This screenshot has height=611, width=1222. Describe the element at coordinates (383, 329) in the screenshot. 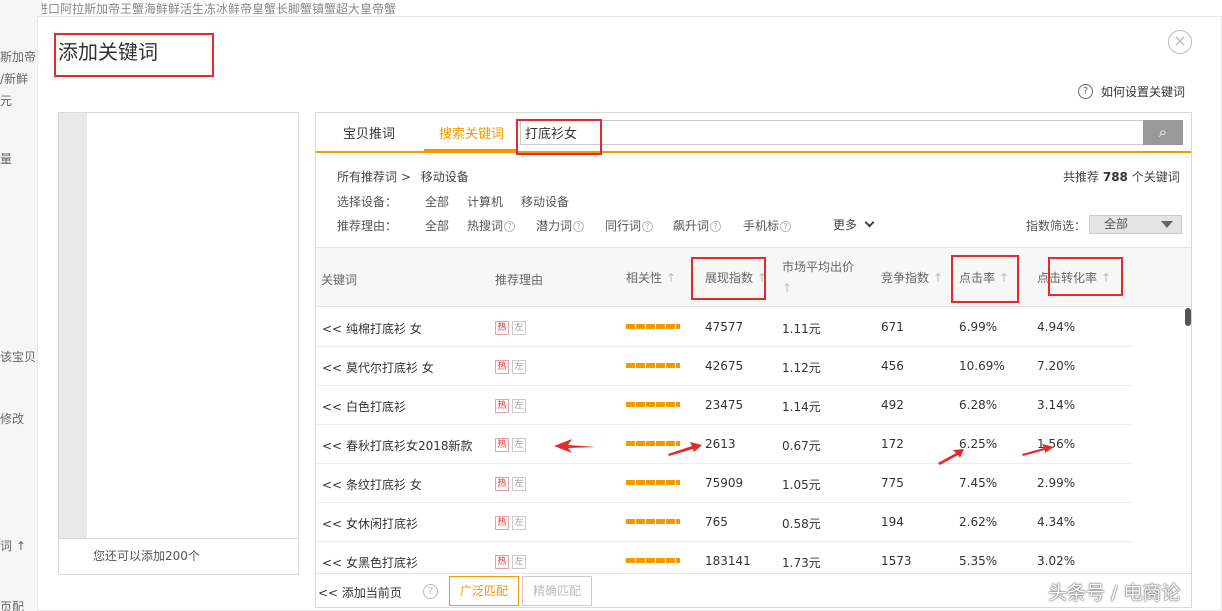

I see `keyword-text: 纯棉打底衫 女` at that location.